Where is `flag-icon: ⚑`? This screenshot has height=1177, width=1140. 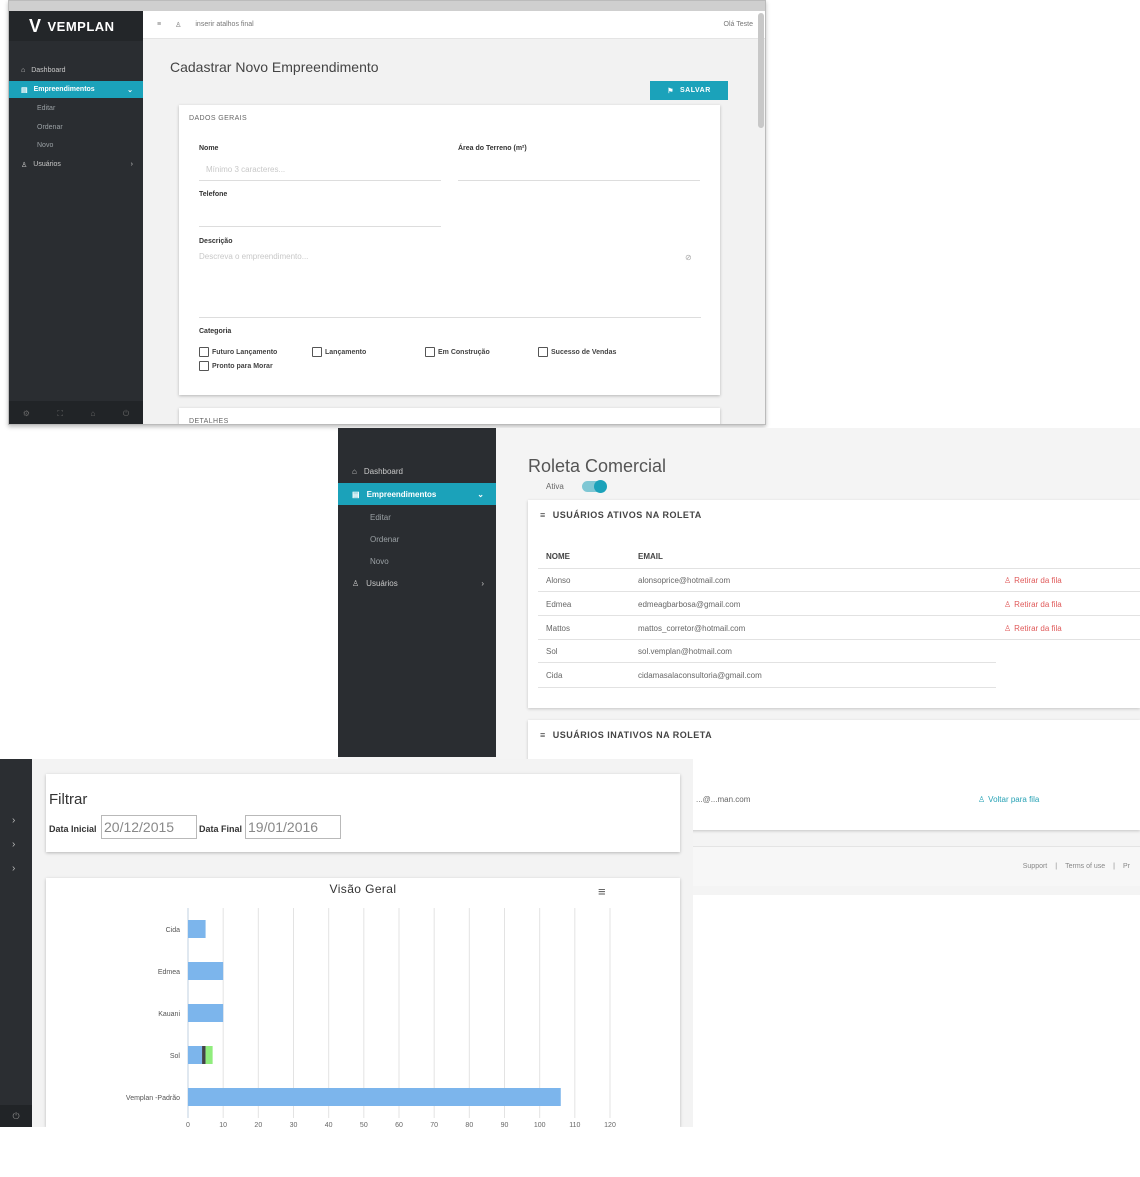 flag-icon: ⚑ is located at coordinates (671, 91).